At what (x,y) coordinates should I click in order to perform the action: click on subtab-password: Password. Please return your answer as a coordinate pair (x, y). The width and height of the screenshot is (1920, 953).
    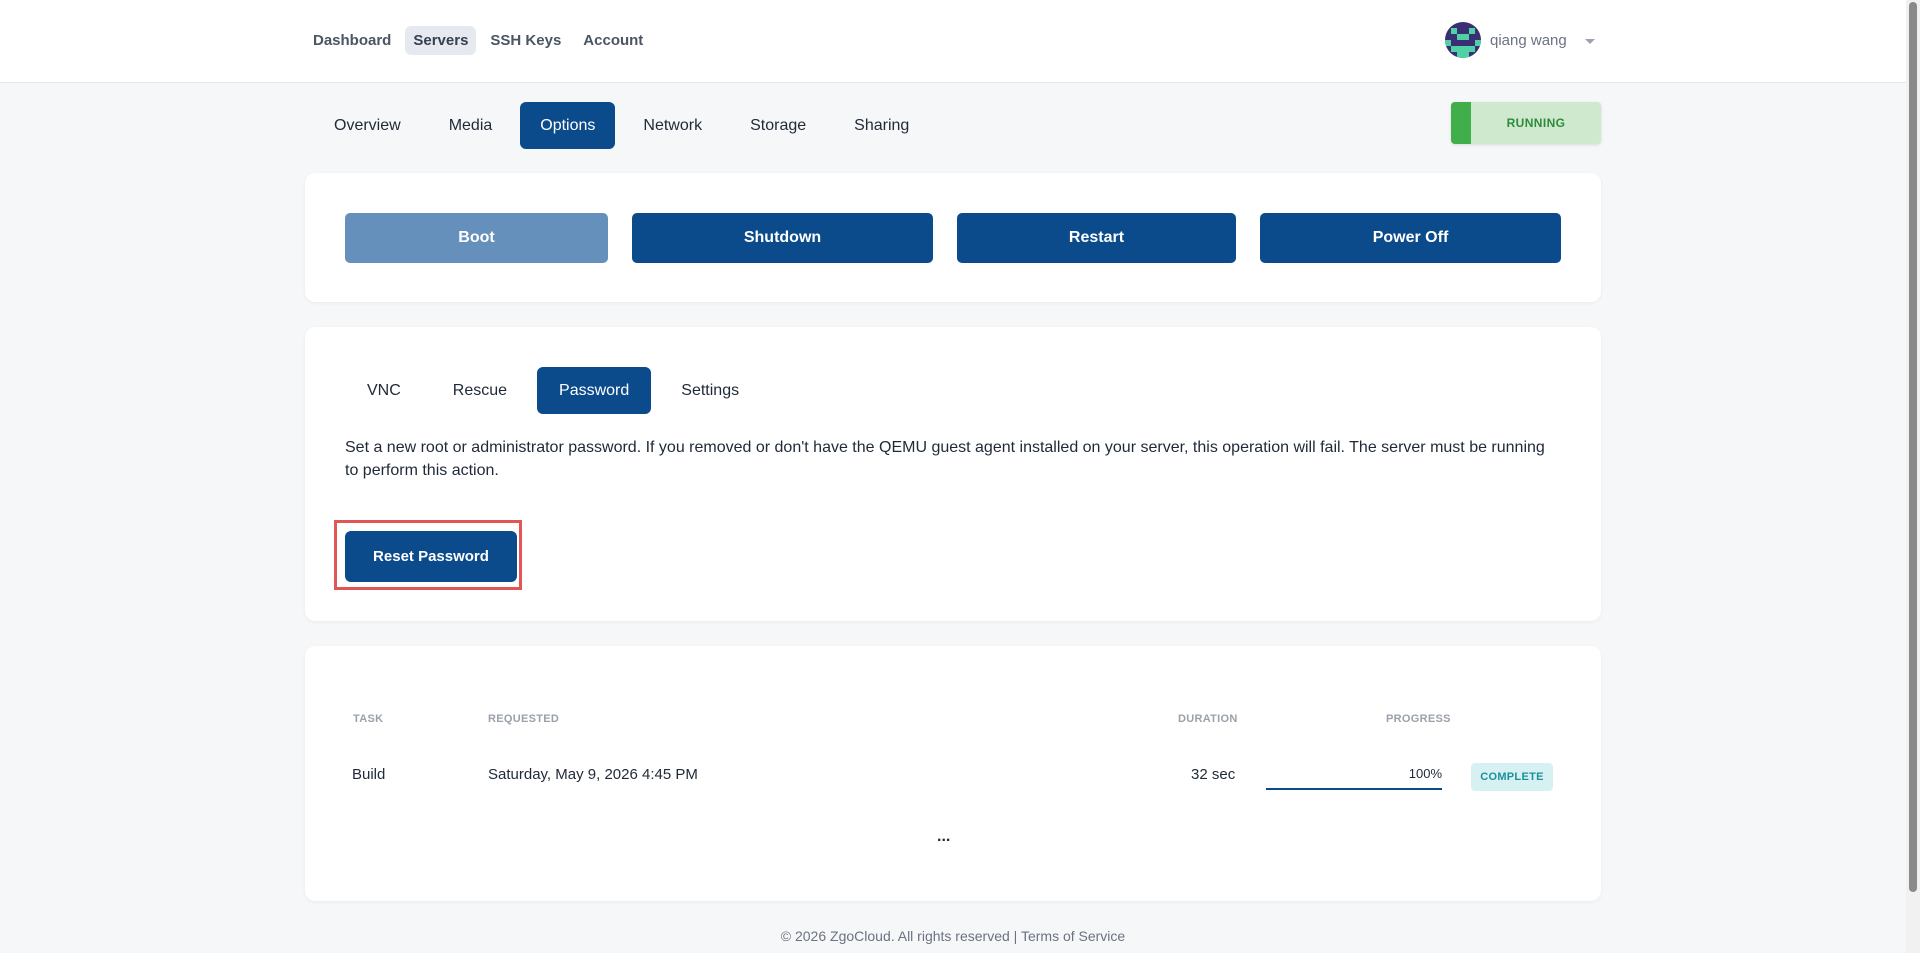
    Looking at the image, I should click on (594, 390).